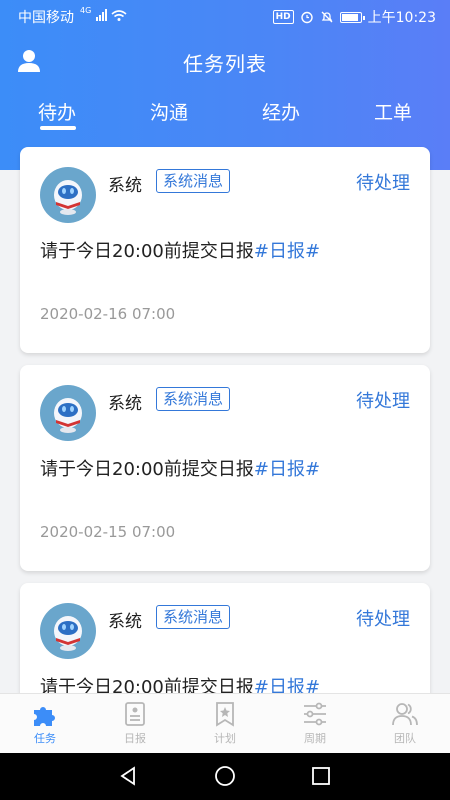 Image resolution: width=450 pixels, height=800 pixels. I want to click on clock-time: 上午10:23, so click(401, 18).